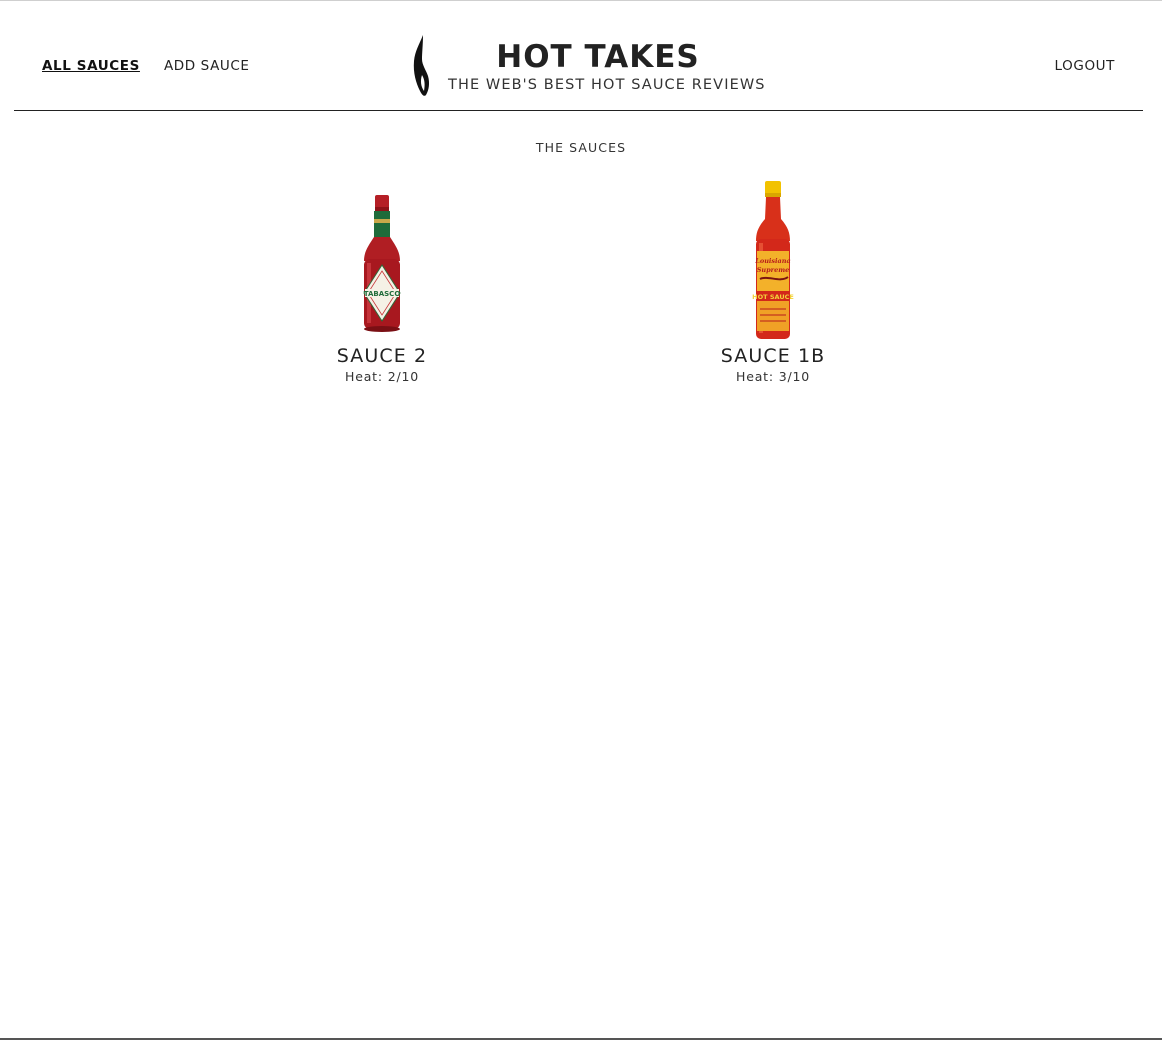 Image resolution: width=1162 pixels, height=1040 pixels. I want to click on heat-value: 2/10, so click(403, 376).